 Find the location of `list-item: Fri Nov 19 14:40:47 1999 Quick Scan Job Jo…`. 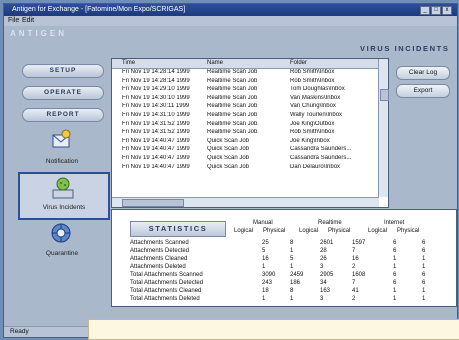

list-item: Fri Nov 19 14:40:47 1999 Quick Scan Job Jo… is located at coordinates (245, 142).